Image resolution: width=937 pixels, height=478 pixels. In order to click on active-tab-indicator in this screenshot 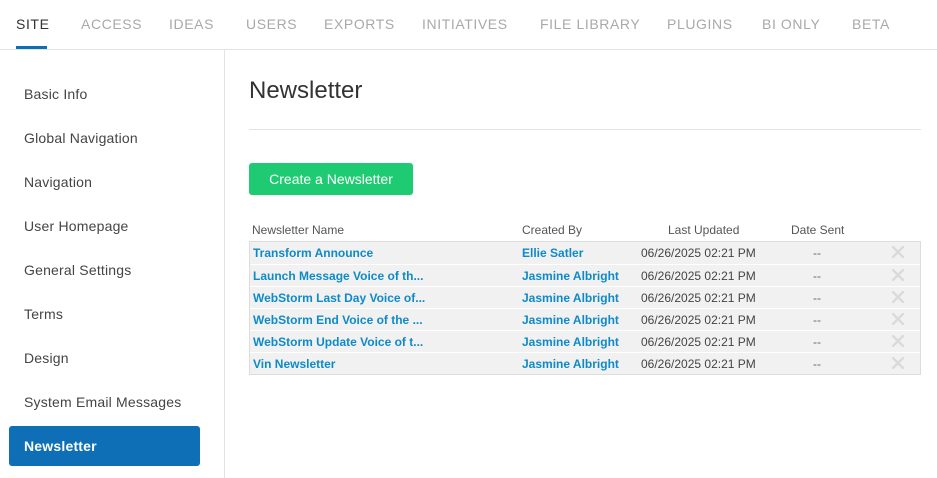, I will do `click(31, 47)`.